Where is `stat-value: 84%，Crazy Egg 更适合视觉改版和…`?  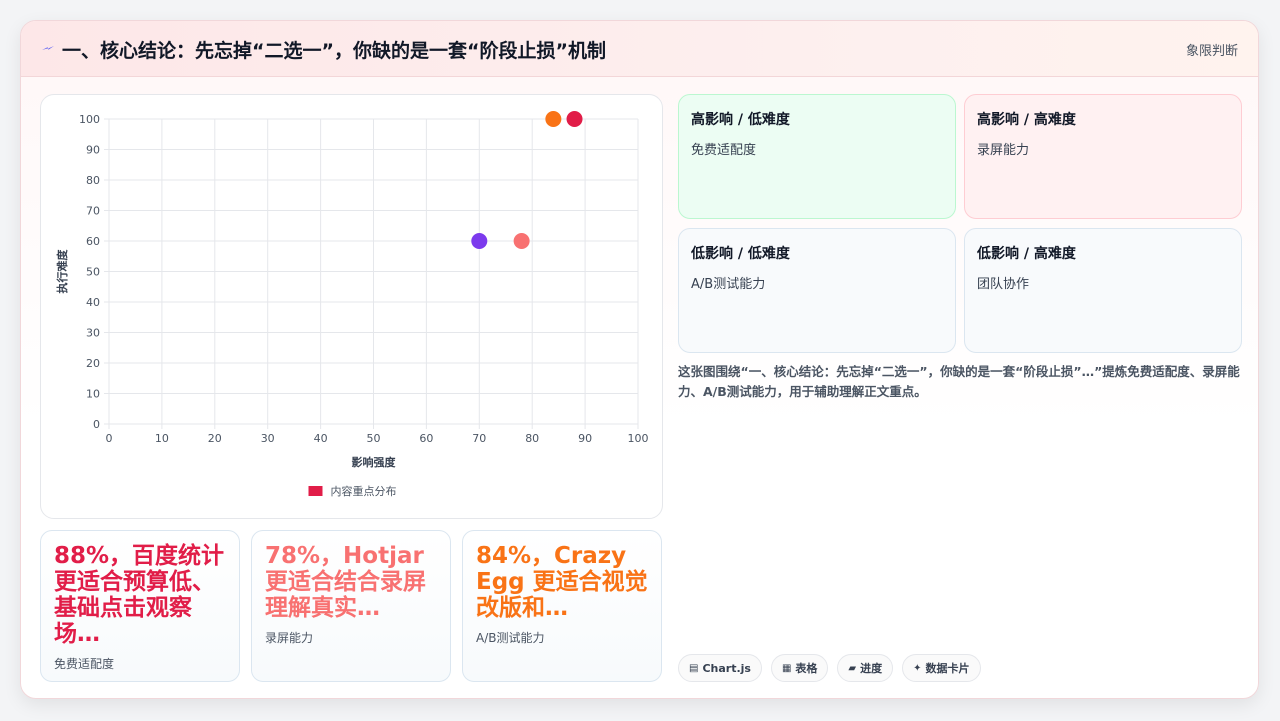 stat-value: 84%，Crazy Egg 更适合视觉改版和… is located at coordinates (562, 582).